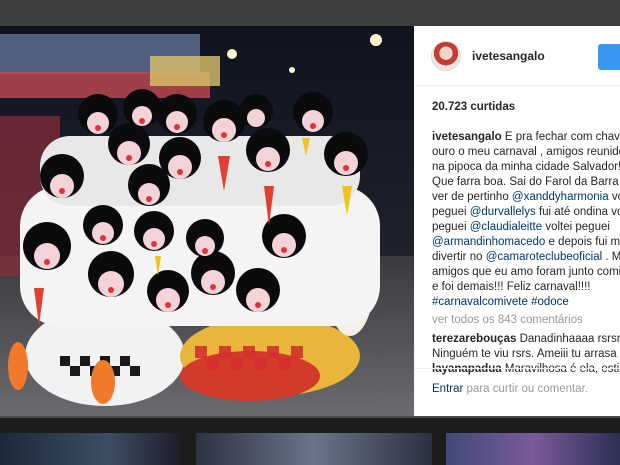 The image size is (620, 465). Describe the element at coordinates (508, 56) in the screenshot. I see `post-username: ivetesangalo` at that location.